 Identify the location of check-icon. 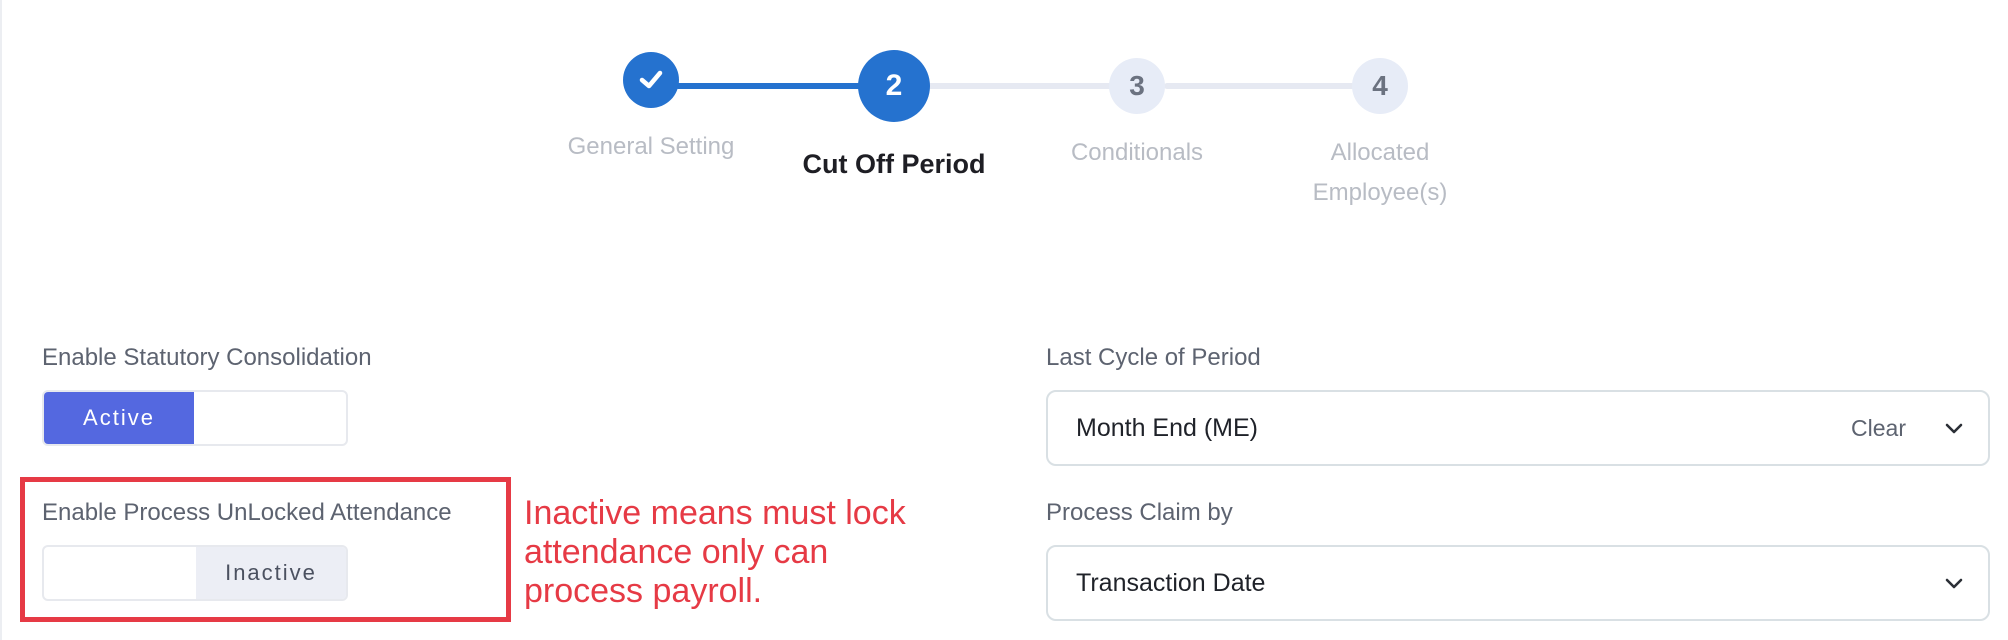
(651, 79).